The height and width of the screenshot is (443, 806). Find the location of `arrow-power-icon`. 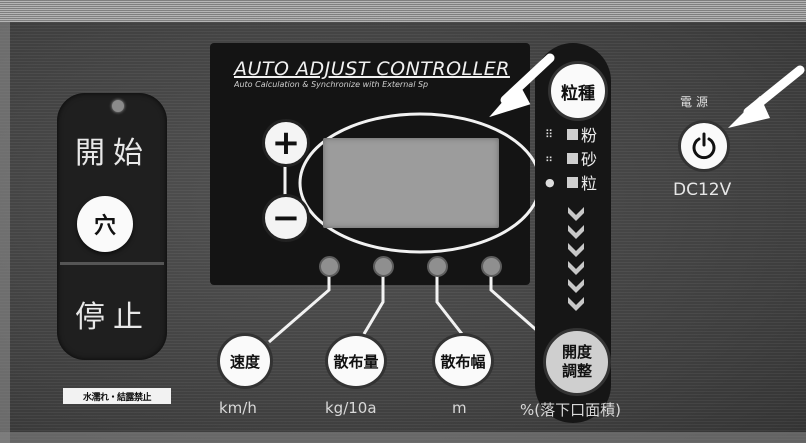

arrow-power-icon is located at coordinates (766, 96).